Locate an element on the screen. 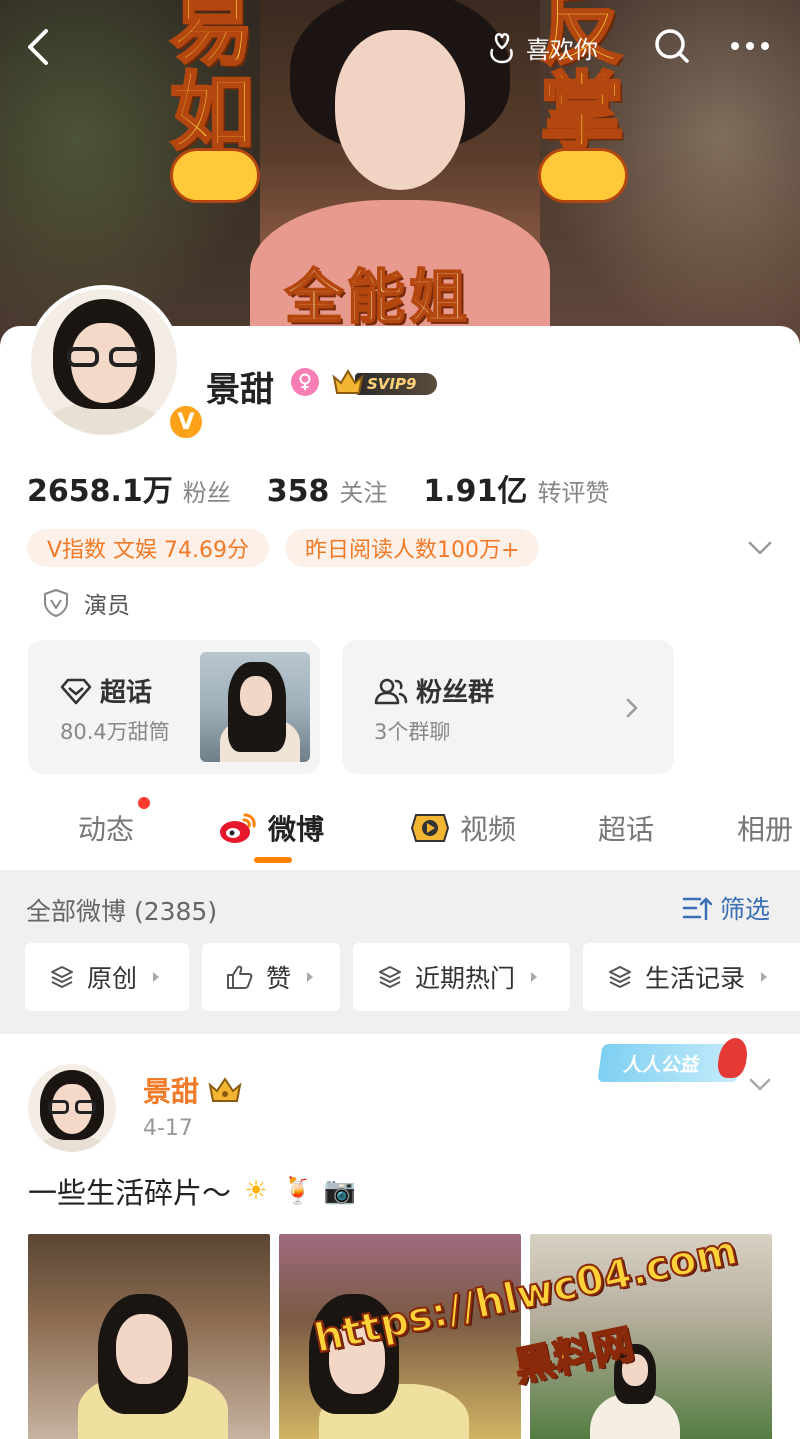  followers-stat: 2658.1万 粉丝 is located at coordinates (129, 488).